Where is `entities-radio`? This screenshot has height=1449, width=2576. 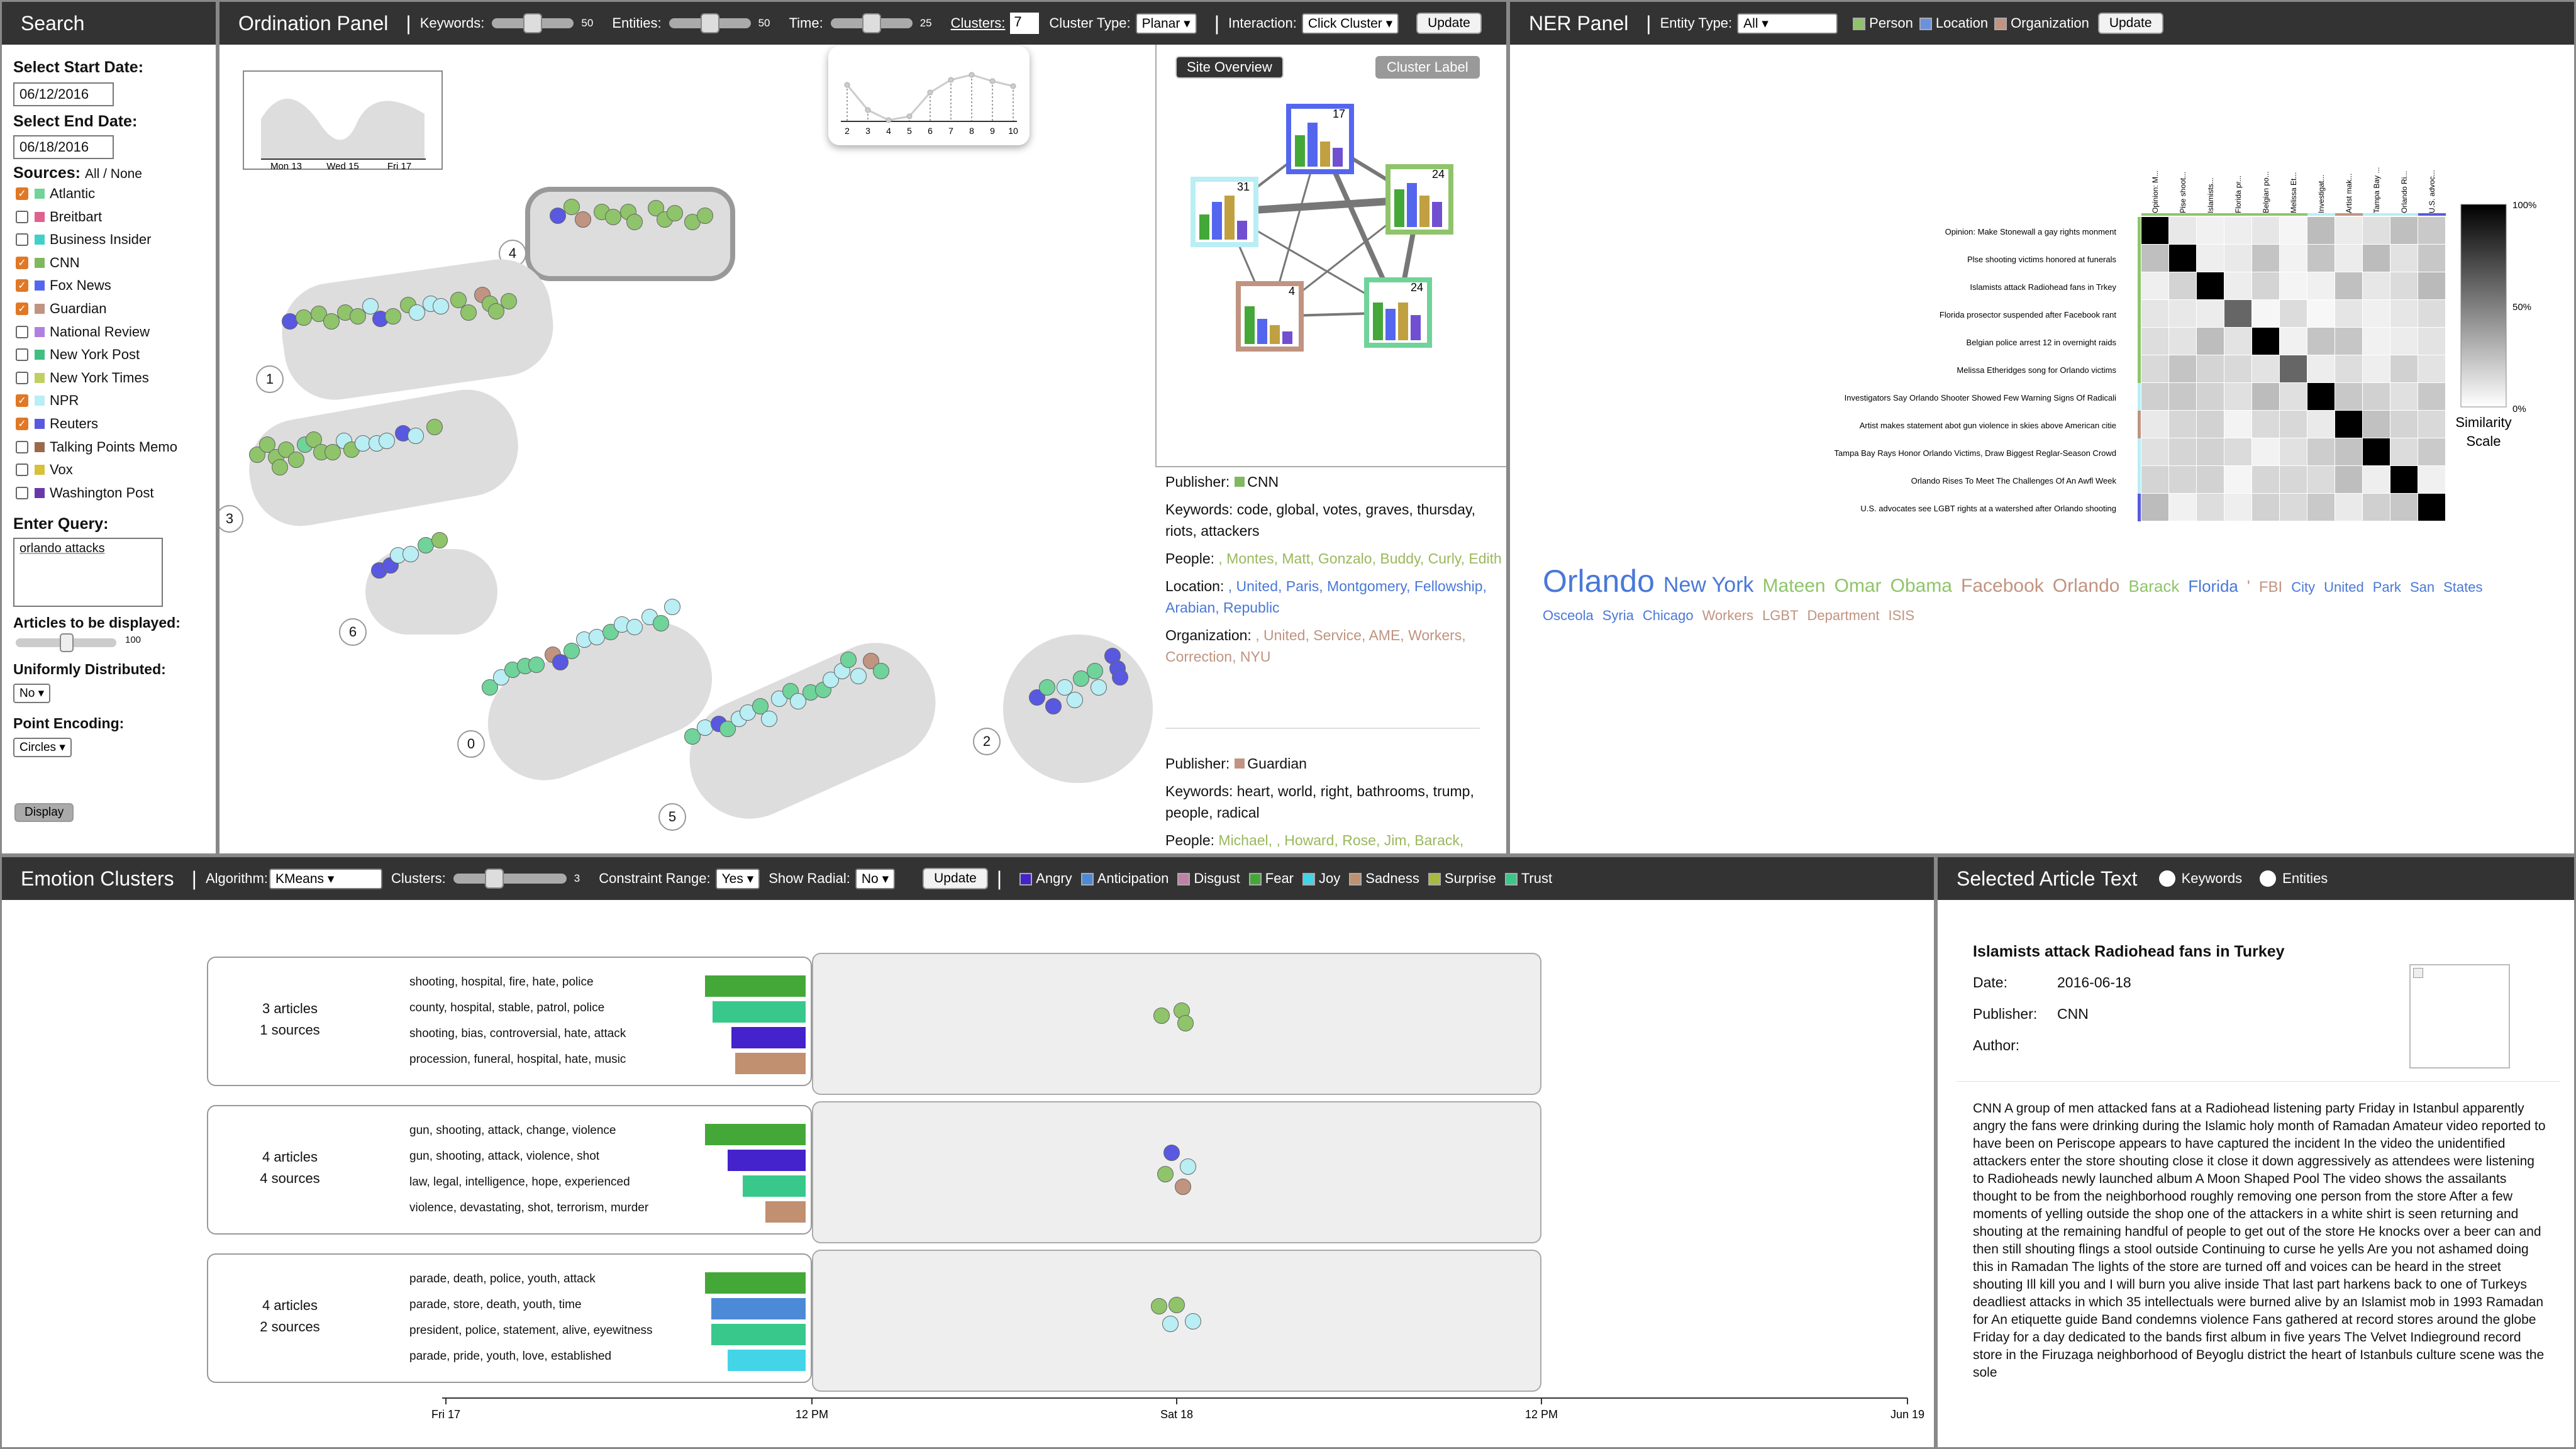
entities-radio is located at coordinates (2268, 878).